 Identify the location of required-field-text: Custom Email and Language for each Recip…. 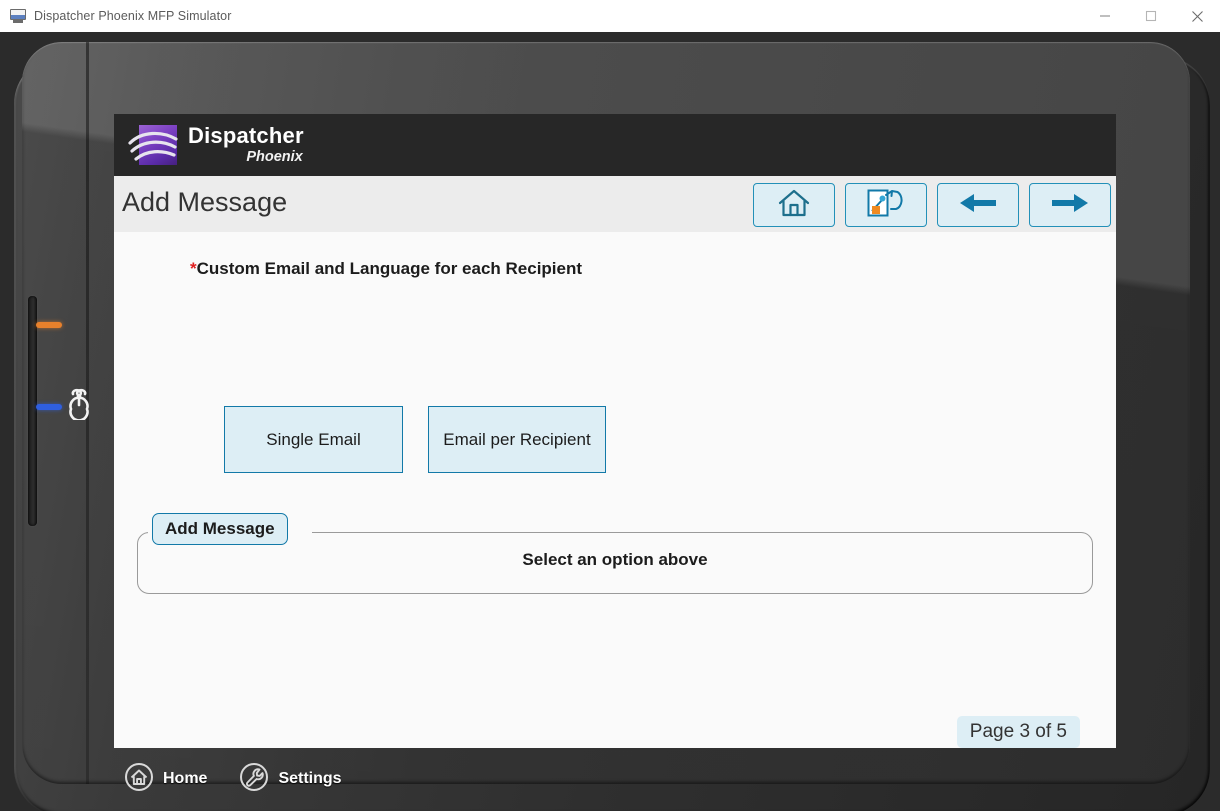
(389, 268).